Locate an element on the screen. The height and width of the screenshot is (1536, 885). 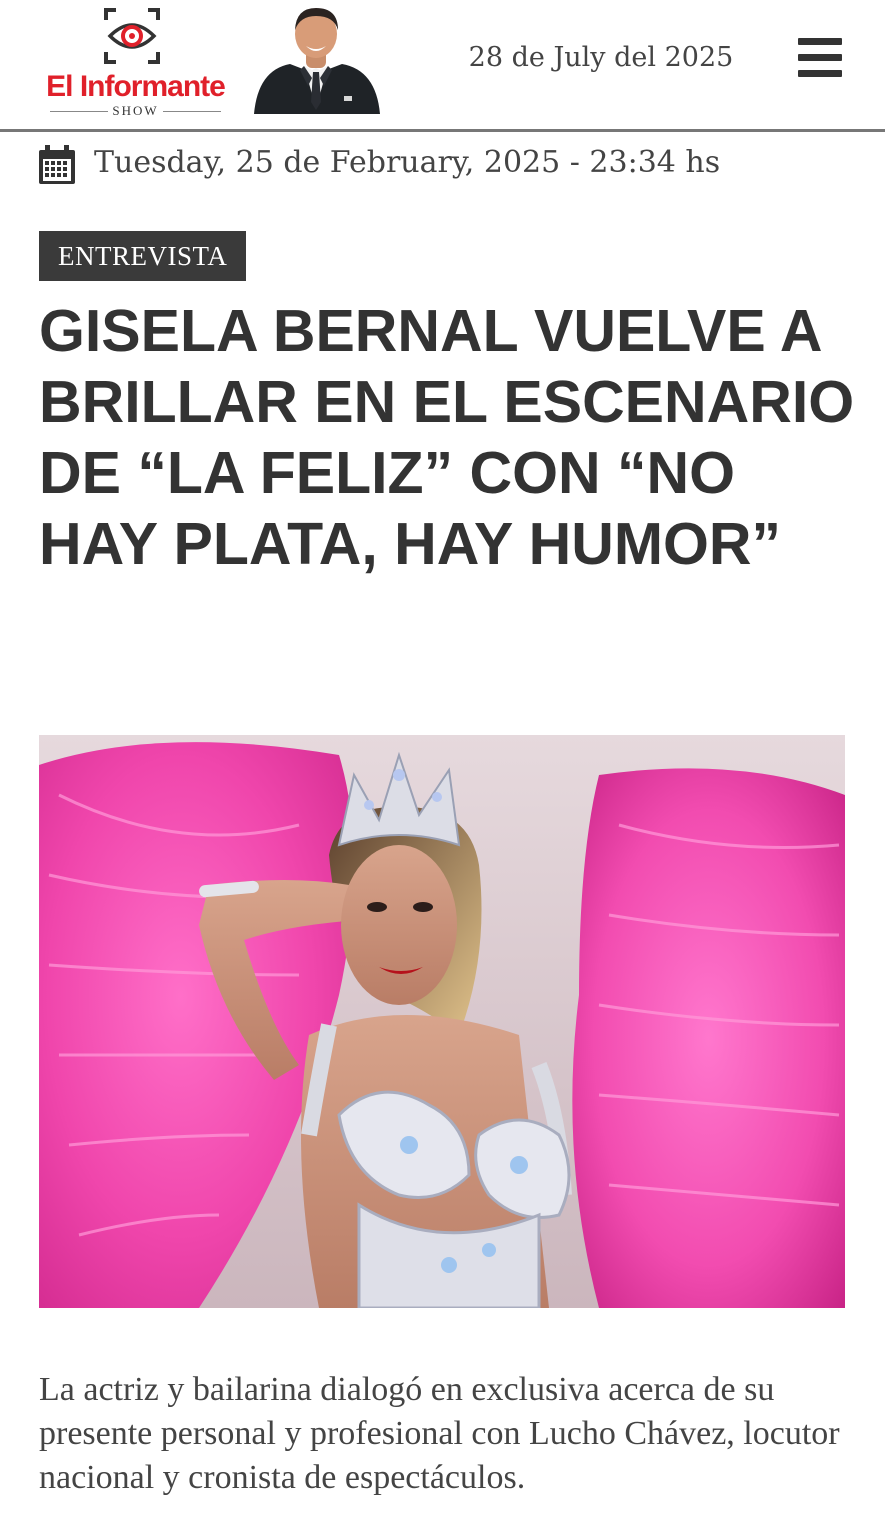
publish-date: Tuesday, 25 de February, 2025 - 23:34 hs is located at coordinates (407, 162).